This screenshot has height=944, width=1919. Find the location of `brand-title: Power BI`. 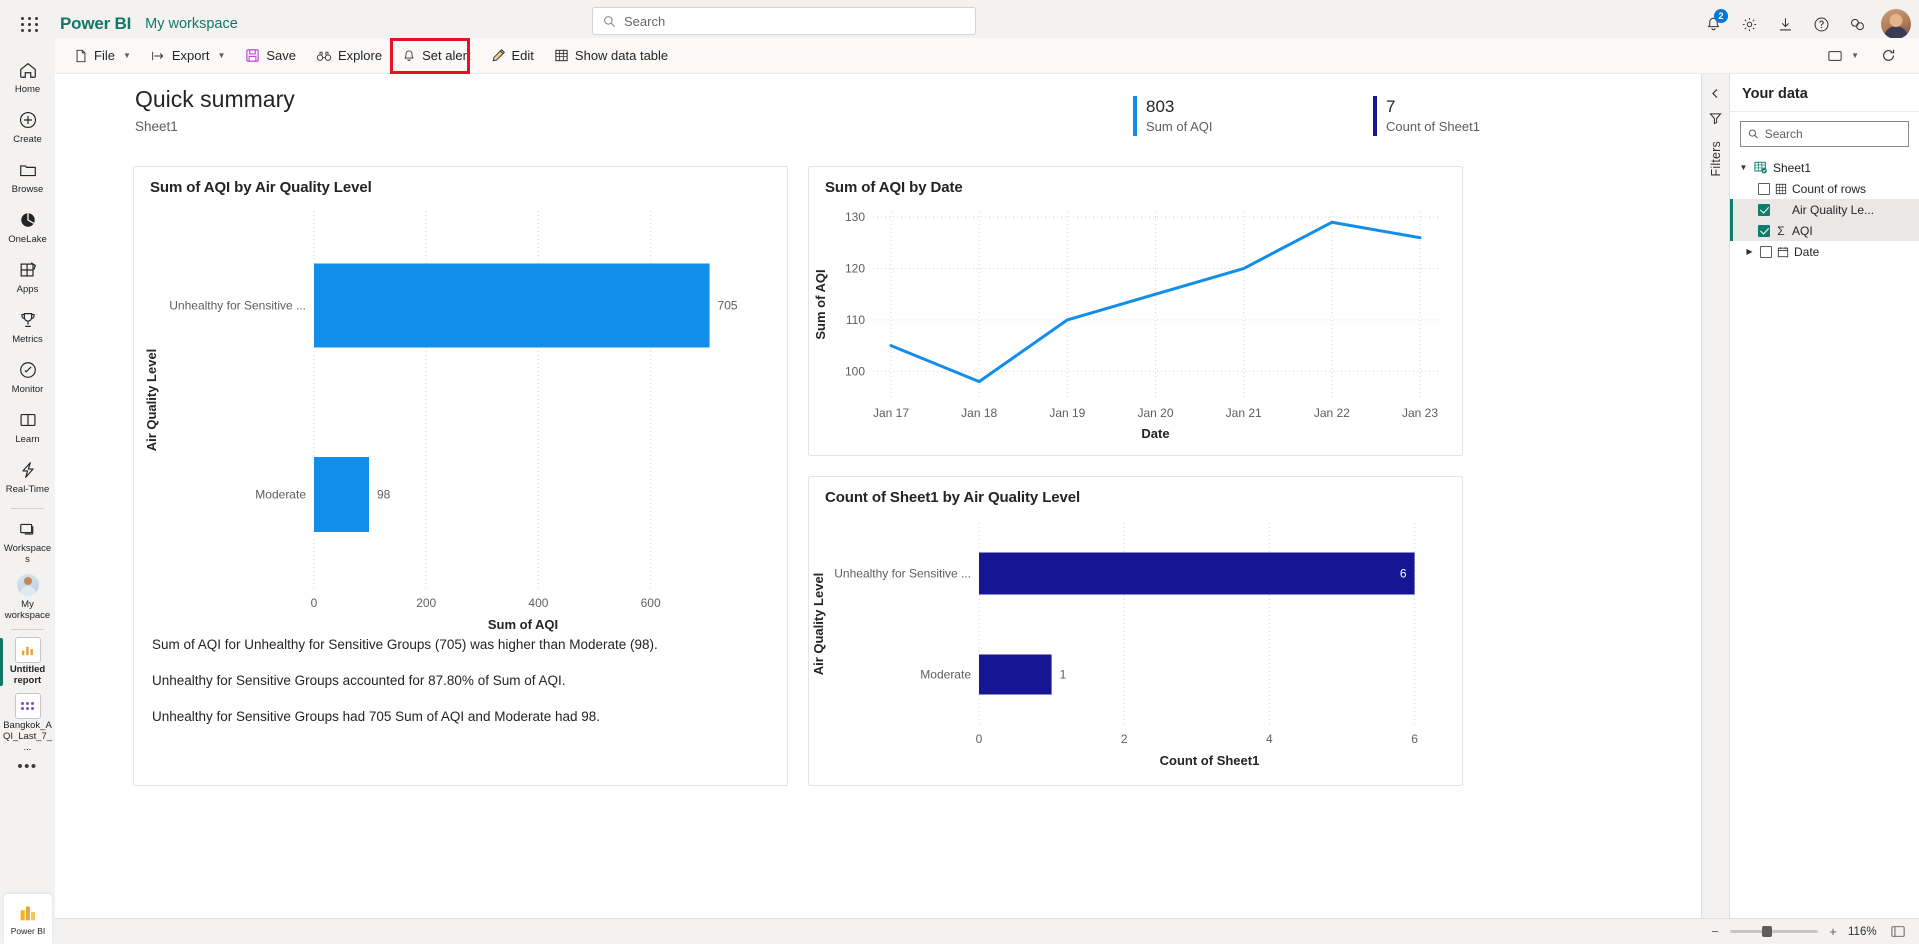

brand-title: Power BI is located at coordinates (95, 24).